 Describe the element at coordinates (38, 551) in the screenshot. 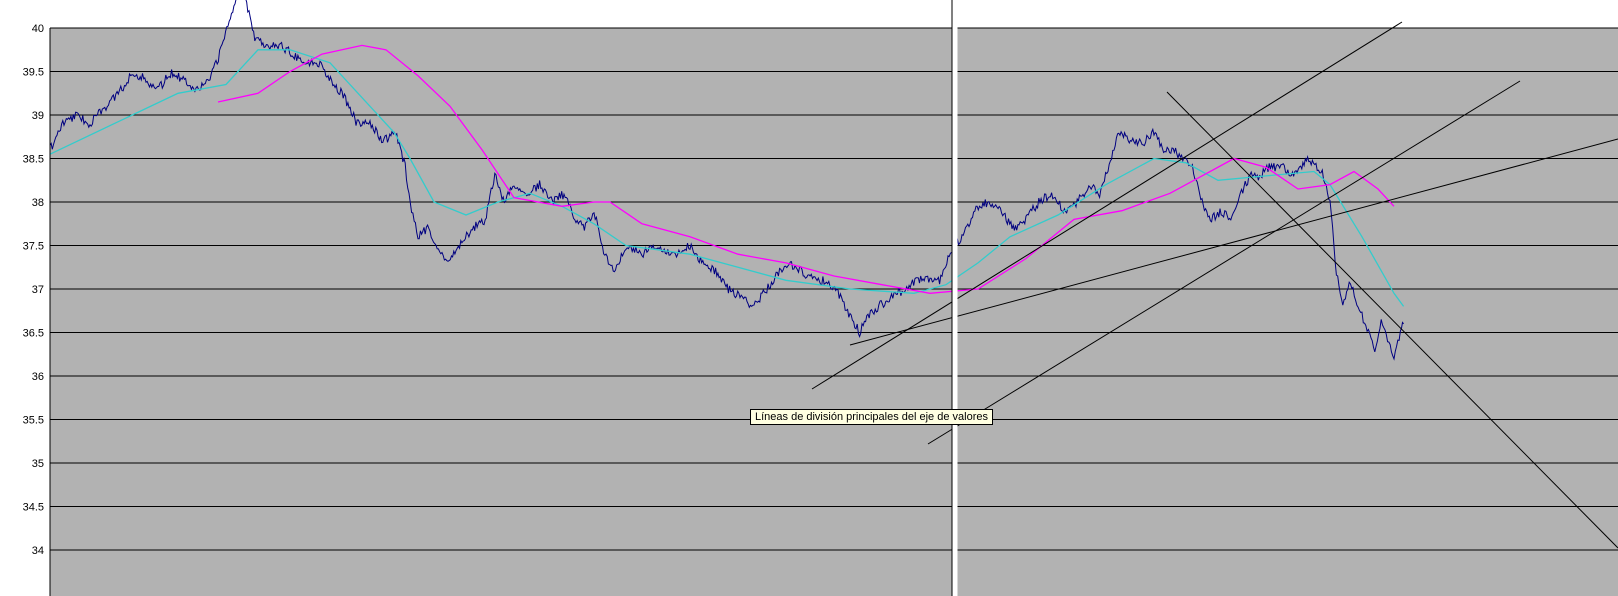

I see `y-tick-label: 34` at that location.